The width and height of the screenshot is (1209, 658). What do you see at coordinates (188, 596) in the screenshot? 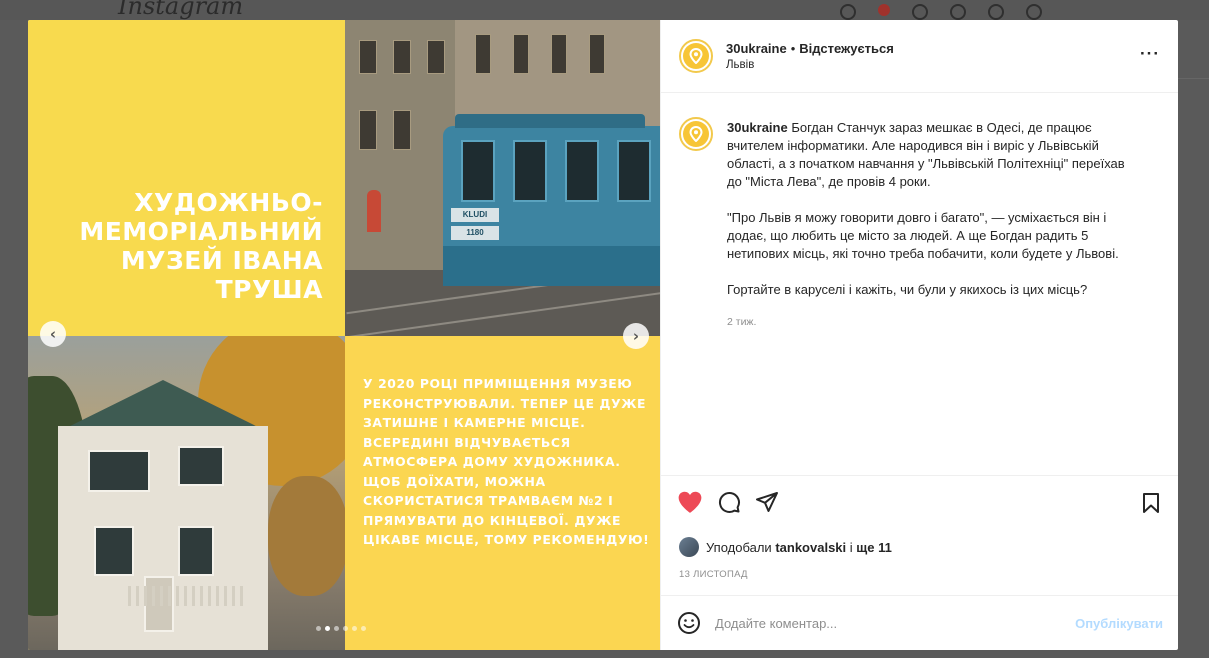
I see `fence` at bounding box center [188, 596].